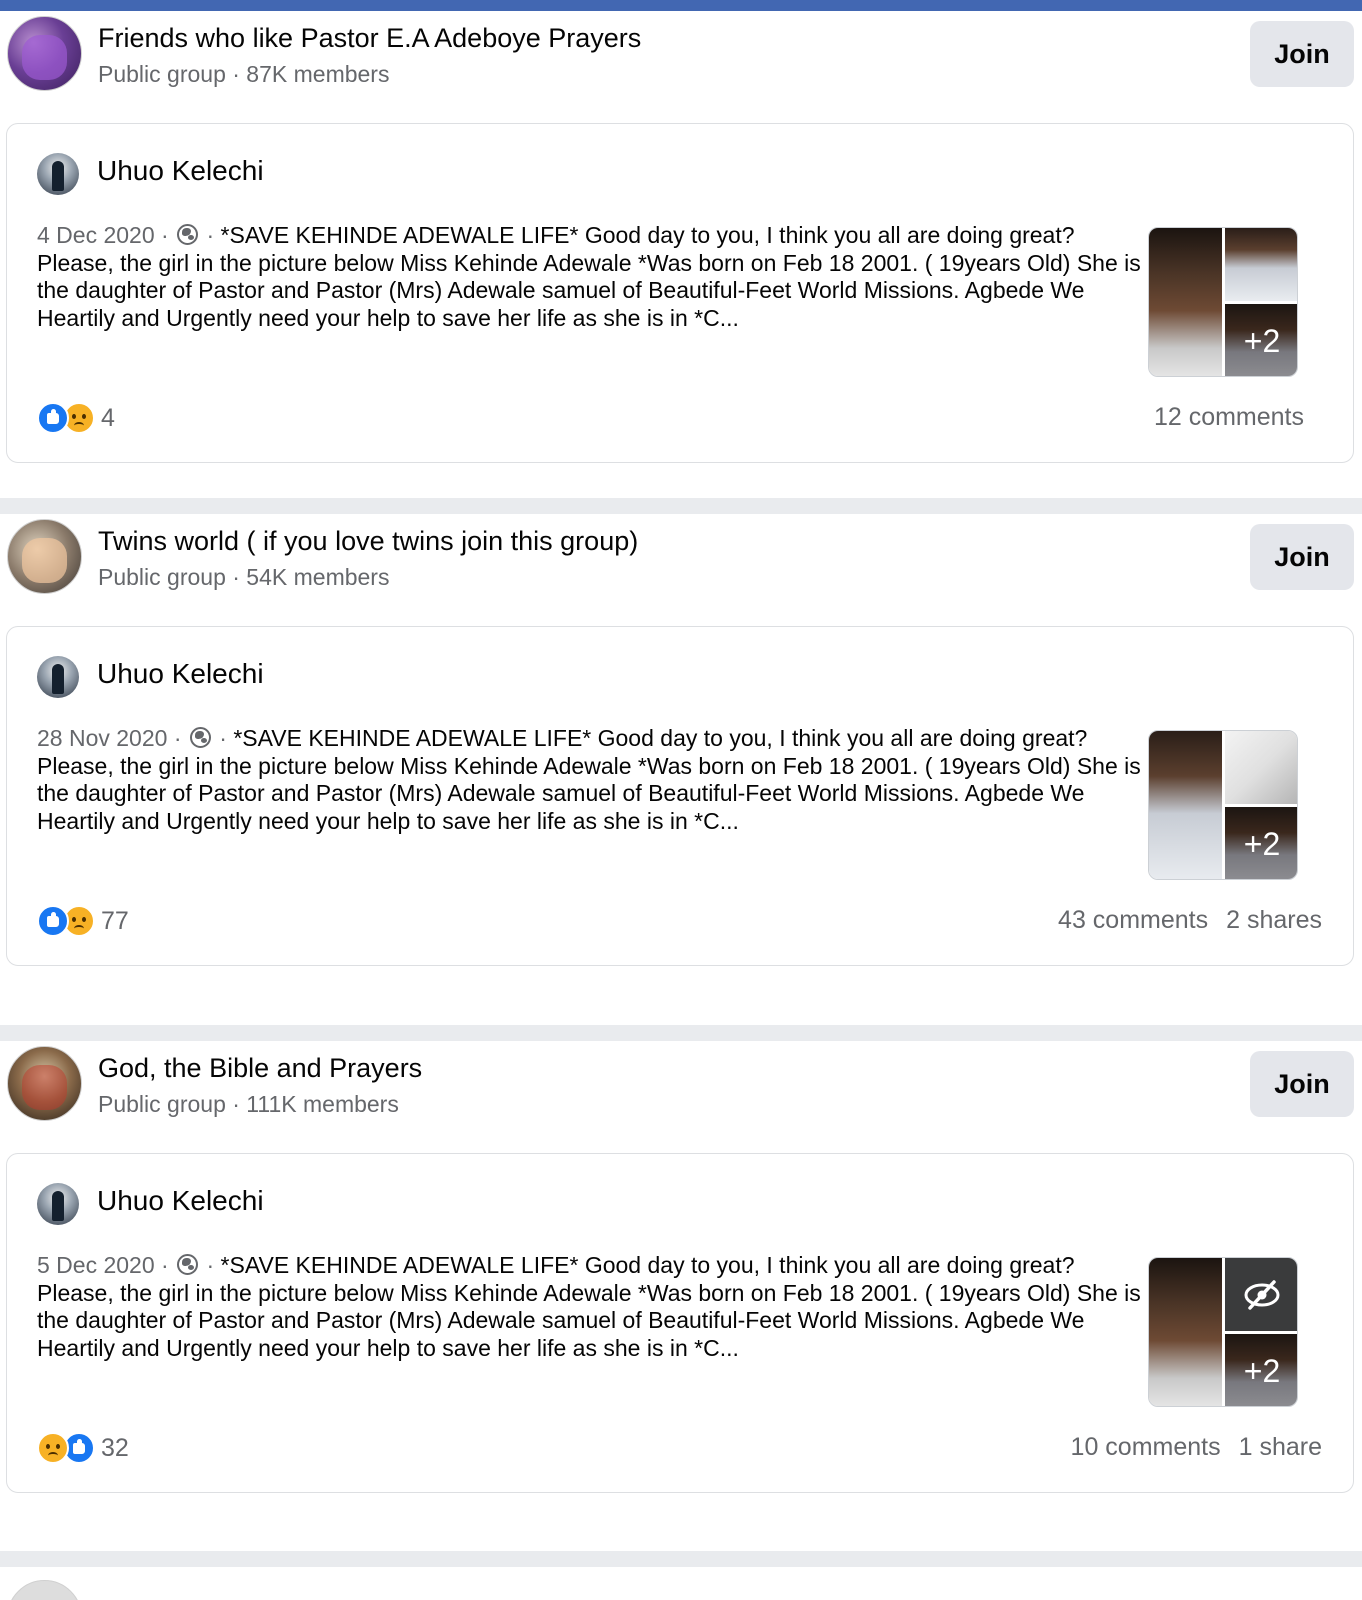 The image size is (1362, 1600). Describe the element at coordinates (96, 1265) in the screenshot. I see `post-date: 5 Dec 2020` at that location.